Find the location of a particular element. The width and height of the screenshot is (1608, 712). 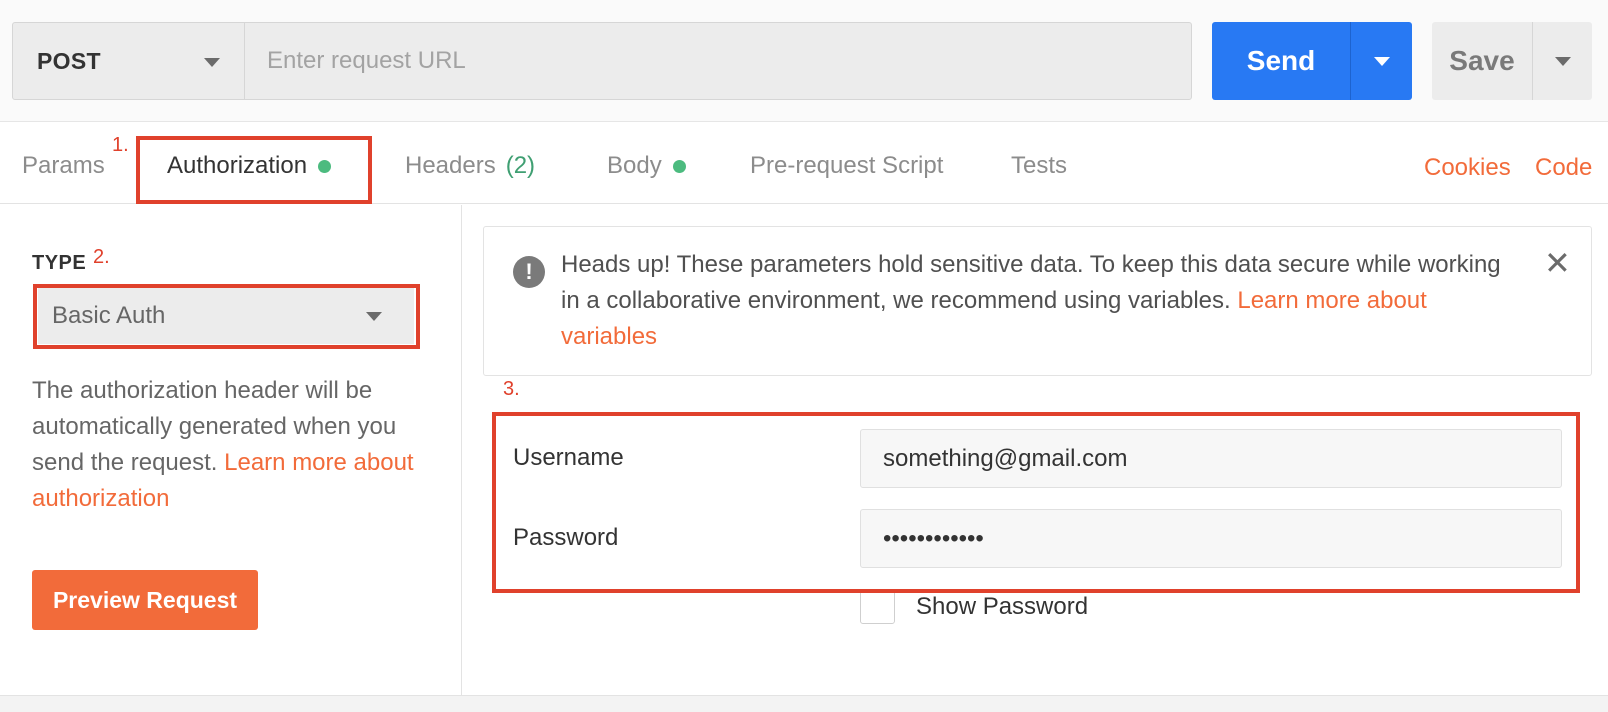

save-button: Save is located at coordinates (1482, 61).